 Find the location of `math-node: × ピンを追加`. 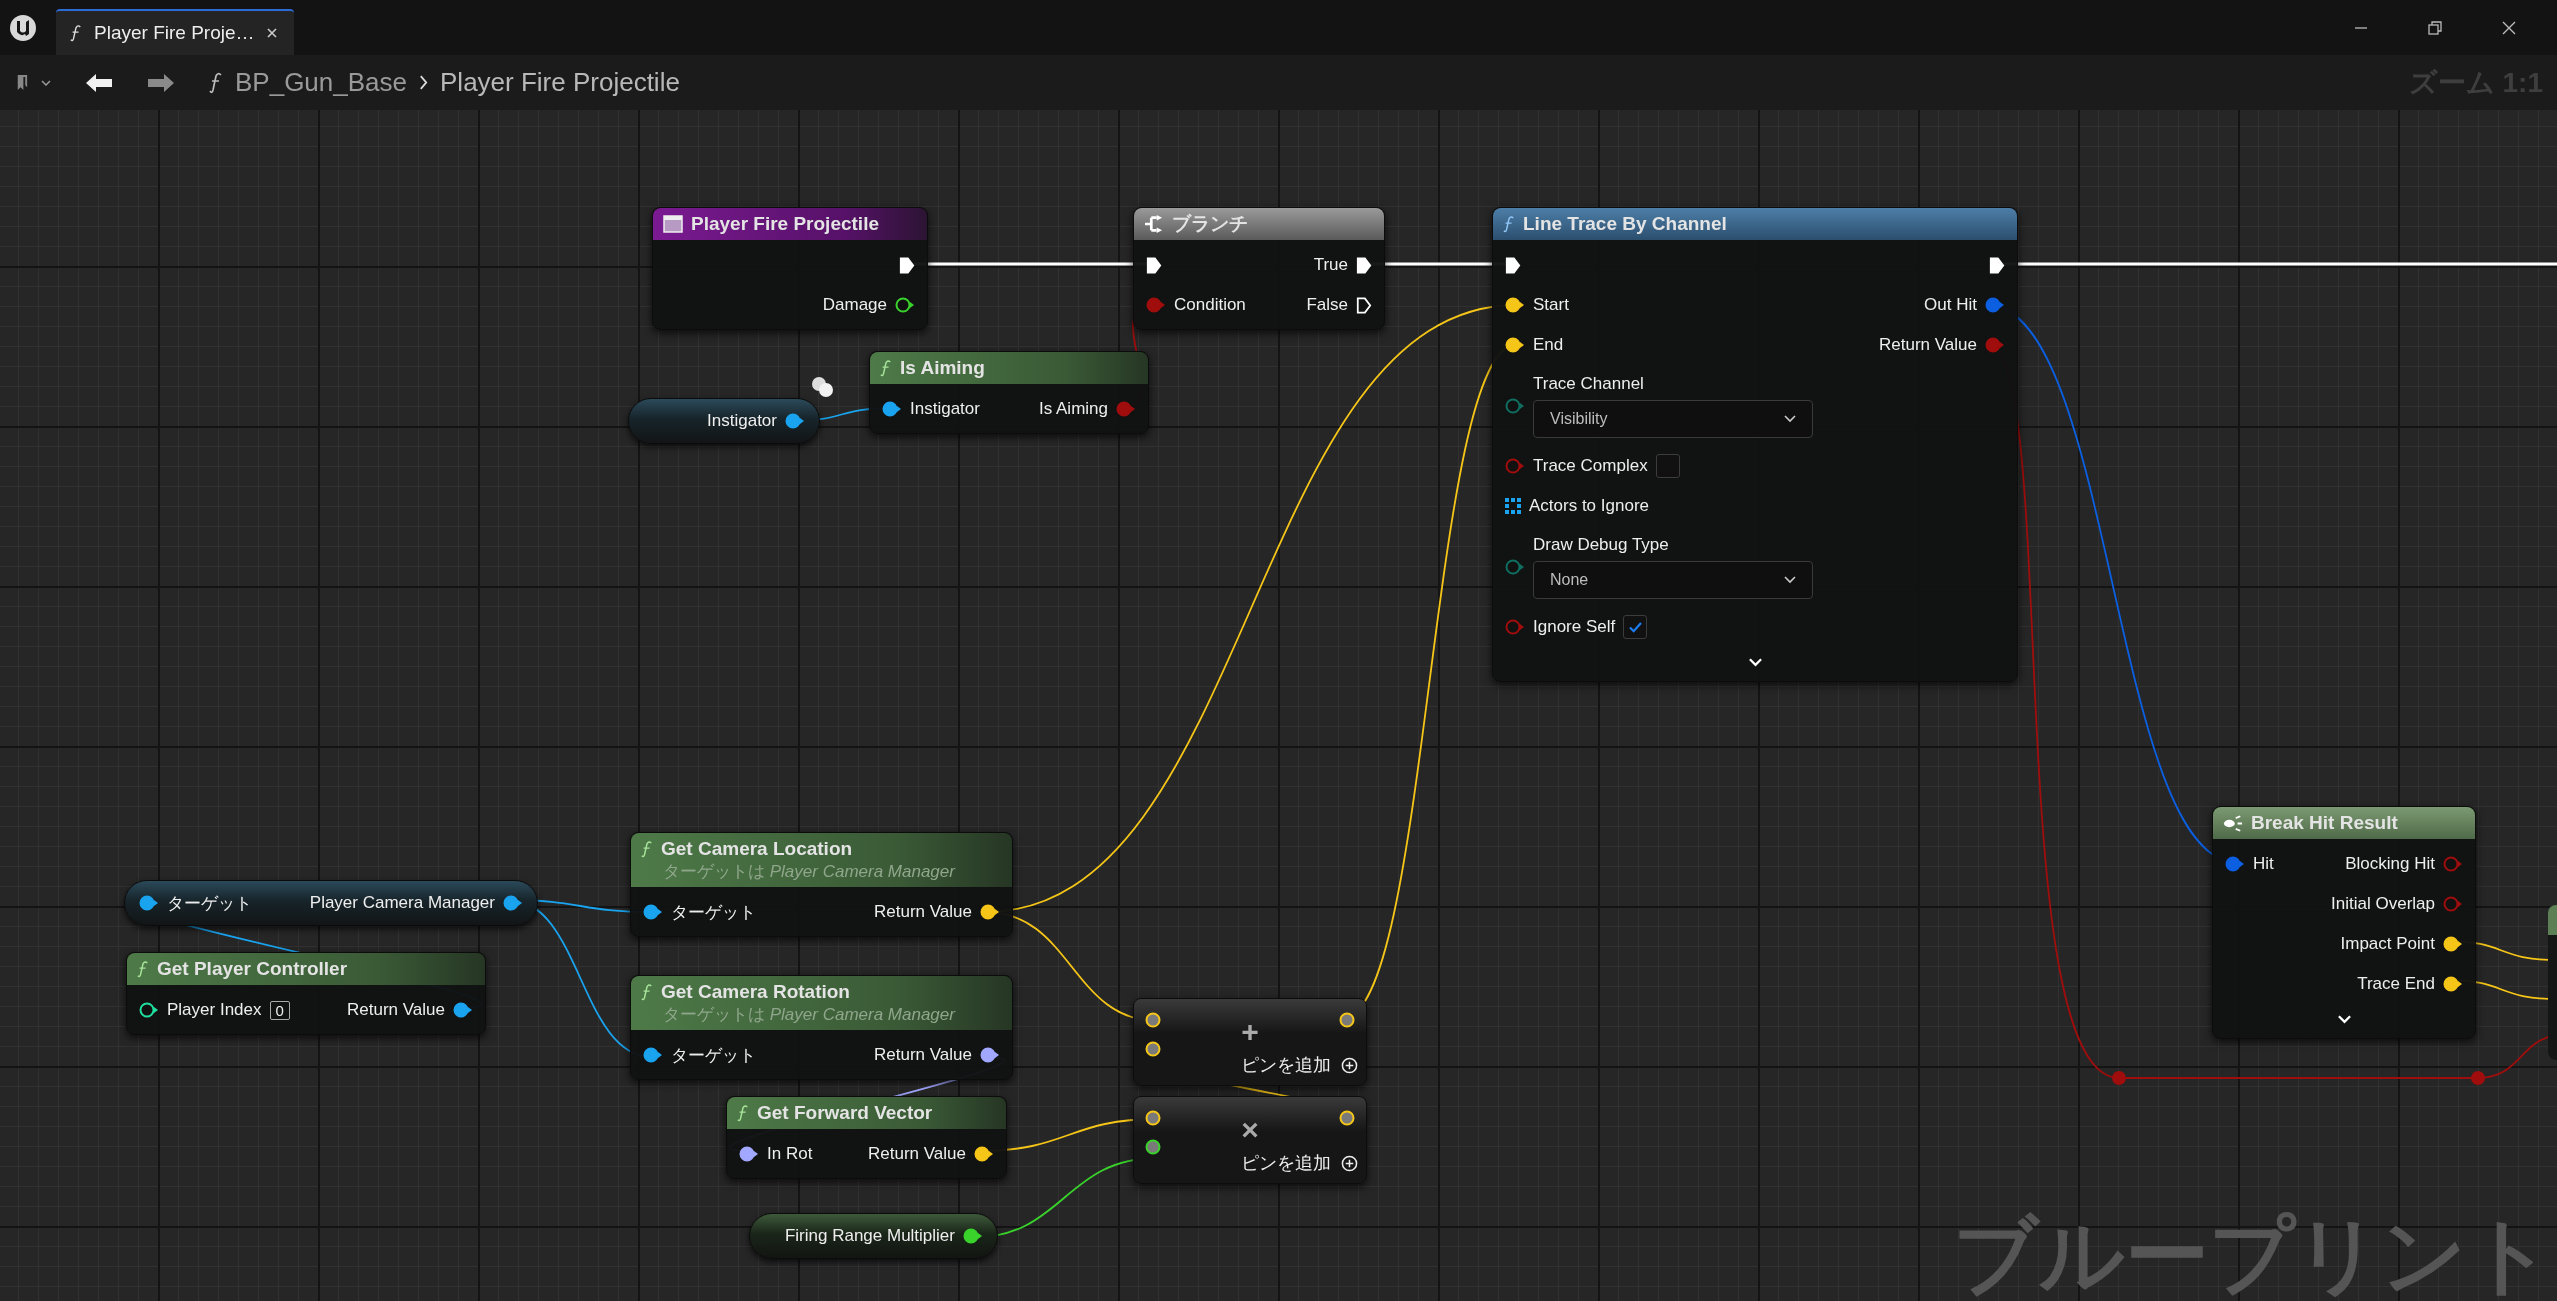

math-node: × ピンを追加 is located at coordinates (1250, 1140).